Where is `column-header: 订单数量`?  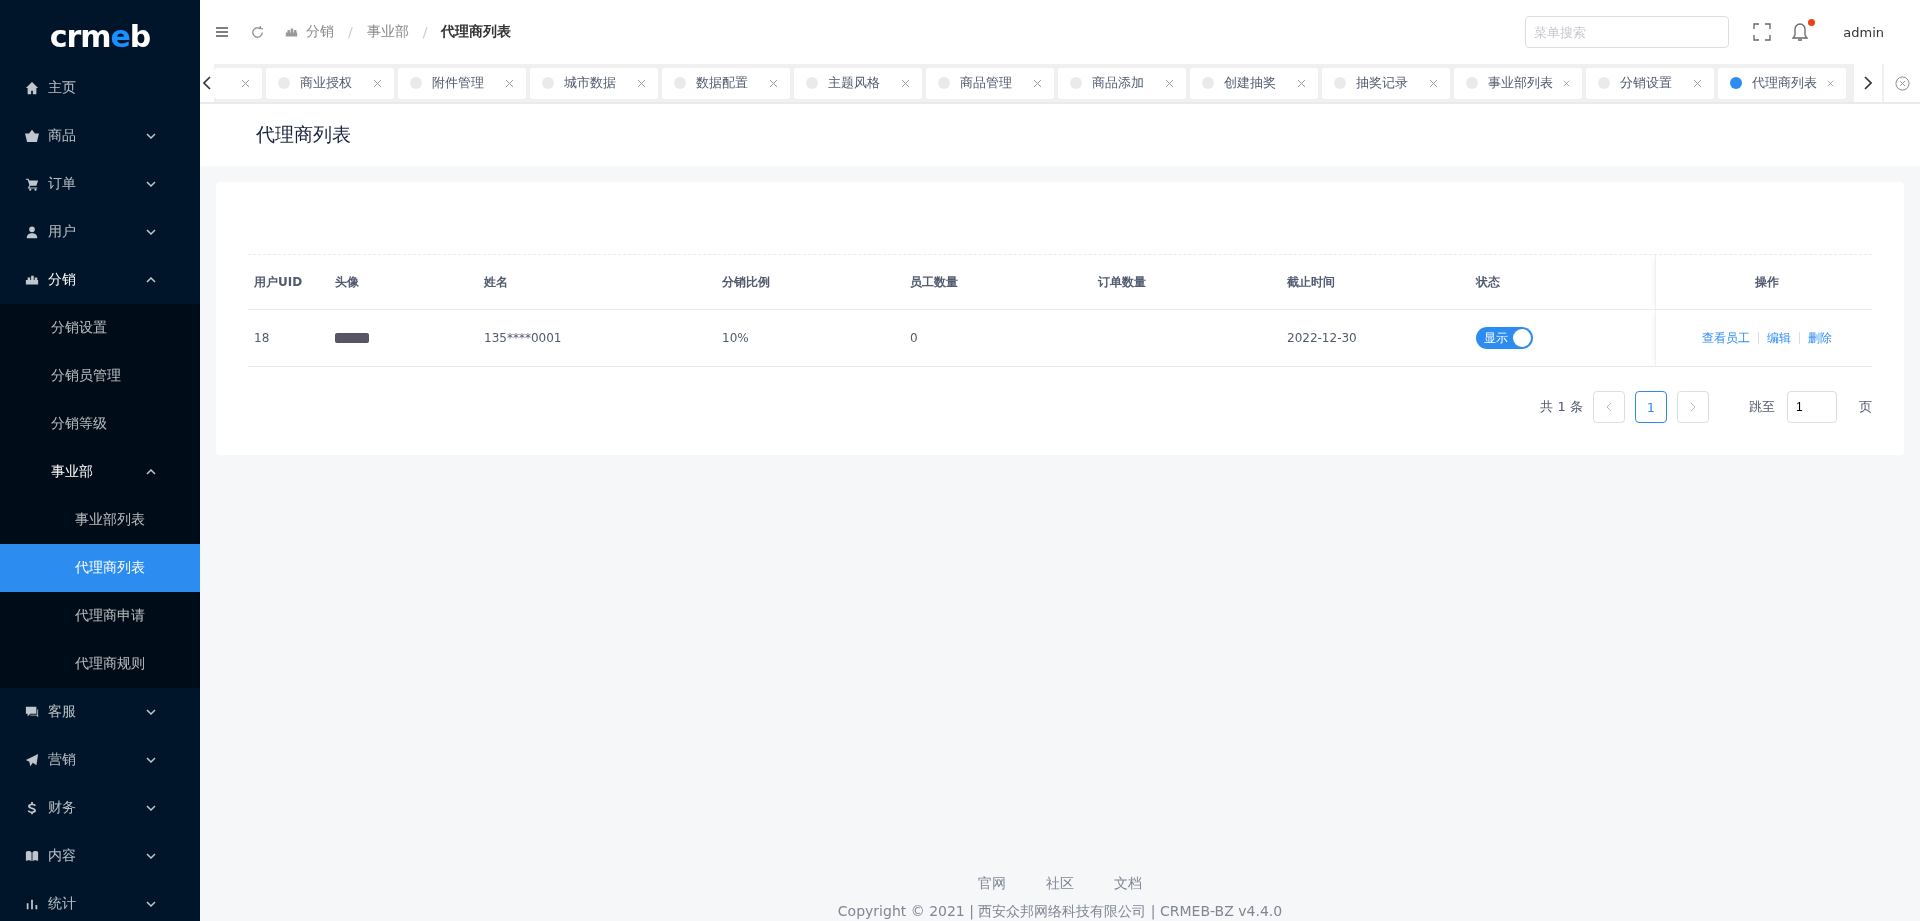
column-header: 订单数量 is located at coordinates (1121, 282).